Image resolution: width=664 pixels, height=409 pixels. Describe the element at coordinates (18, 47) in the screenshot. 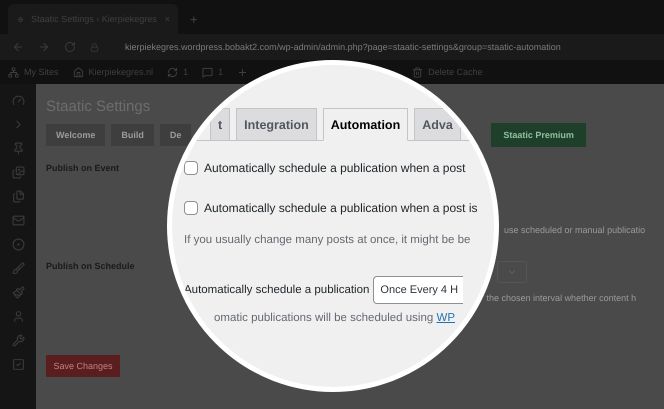

I see `back-icon` at that location.